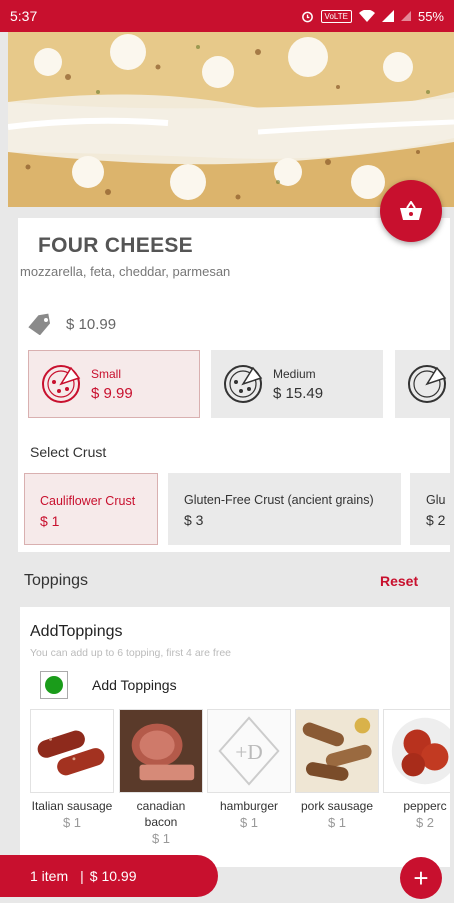 This screenshot has height=903, width=454. I want to click on order-summary-button: 1 item | $ 10.99, so click(109, 876).